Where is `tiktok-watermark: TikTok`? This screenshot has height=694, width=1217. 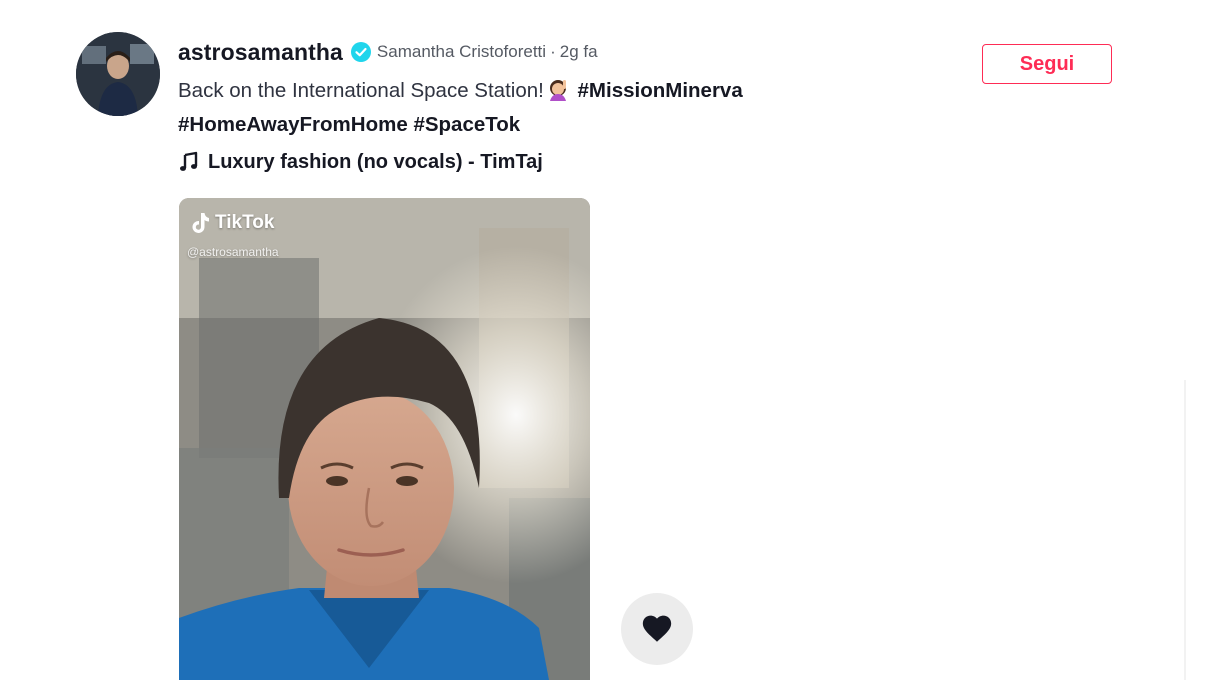 tiktok-watermark: TikTok is located at coordinates (232, 223).